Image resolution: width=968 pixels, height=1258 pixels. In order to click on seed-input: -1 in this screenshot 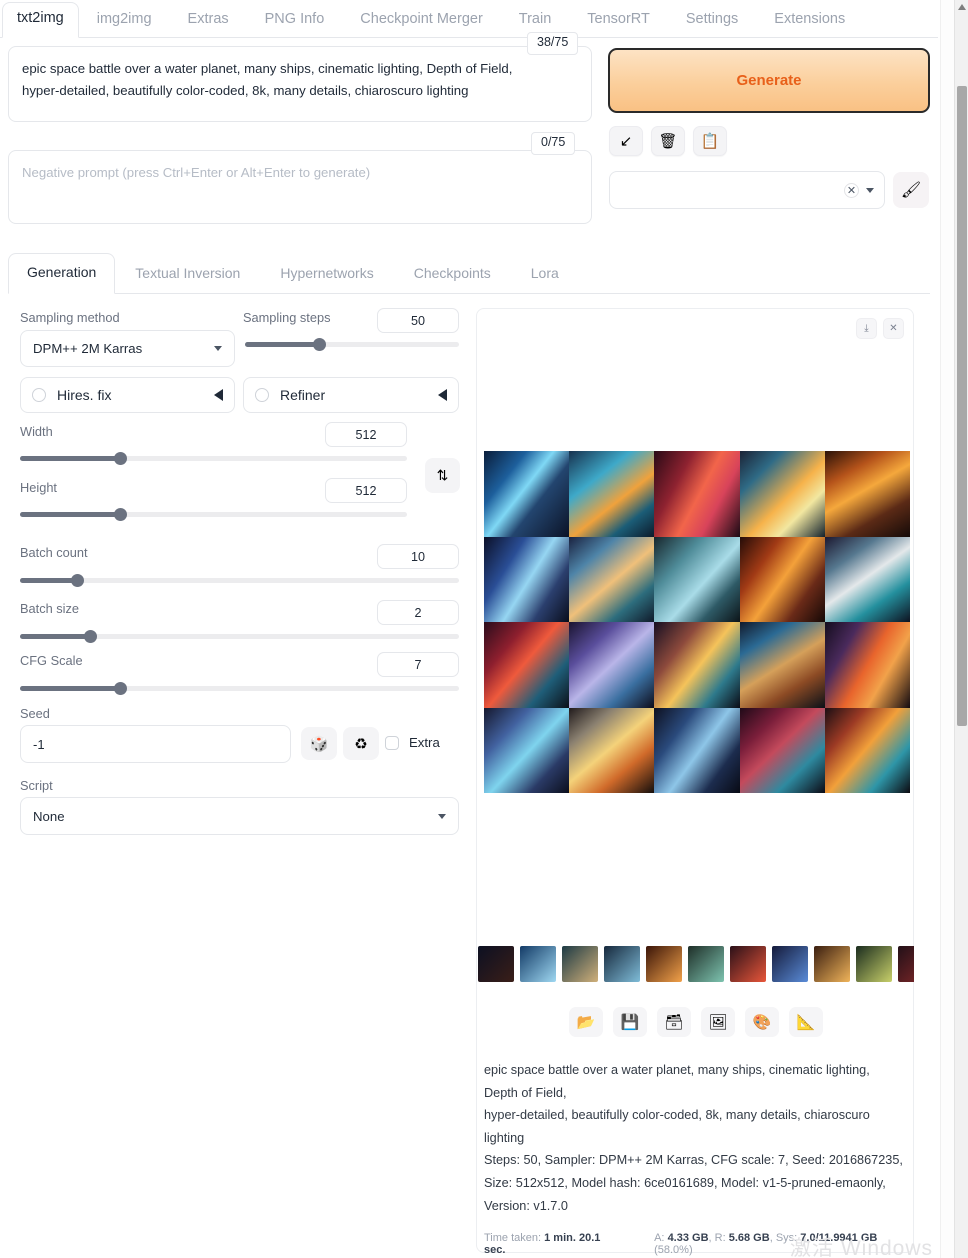, I will do `click(155, 744)`.